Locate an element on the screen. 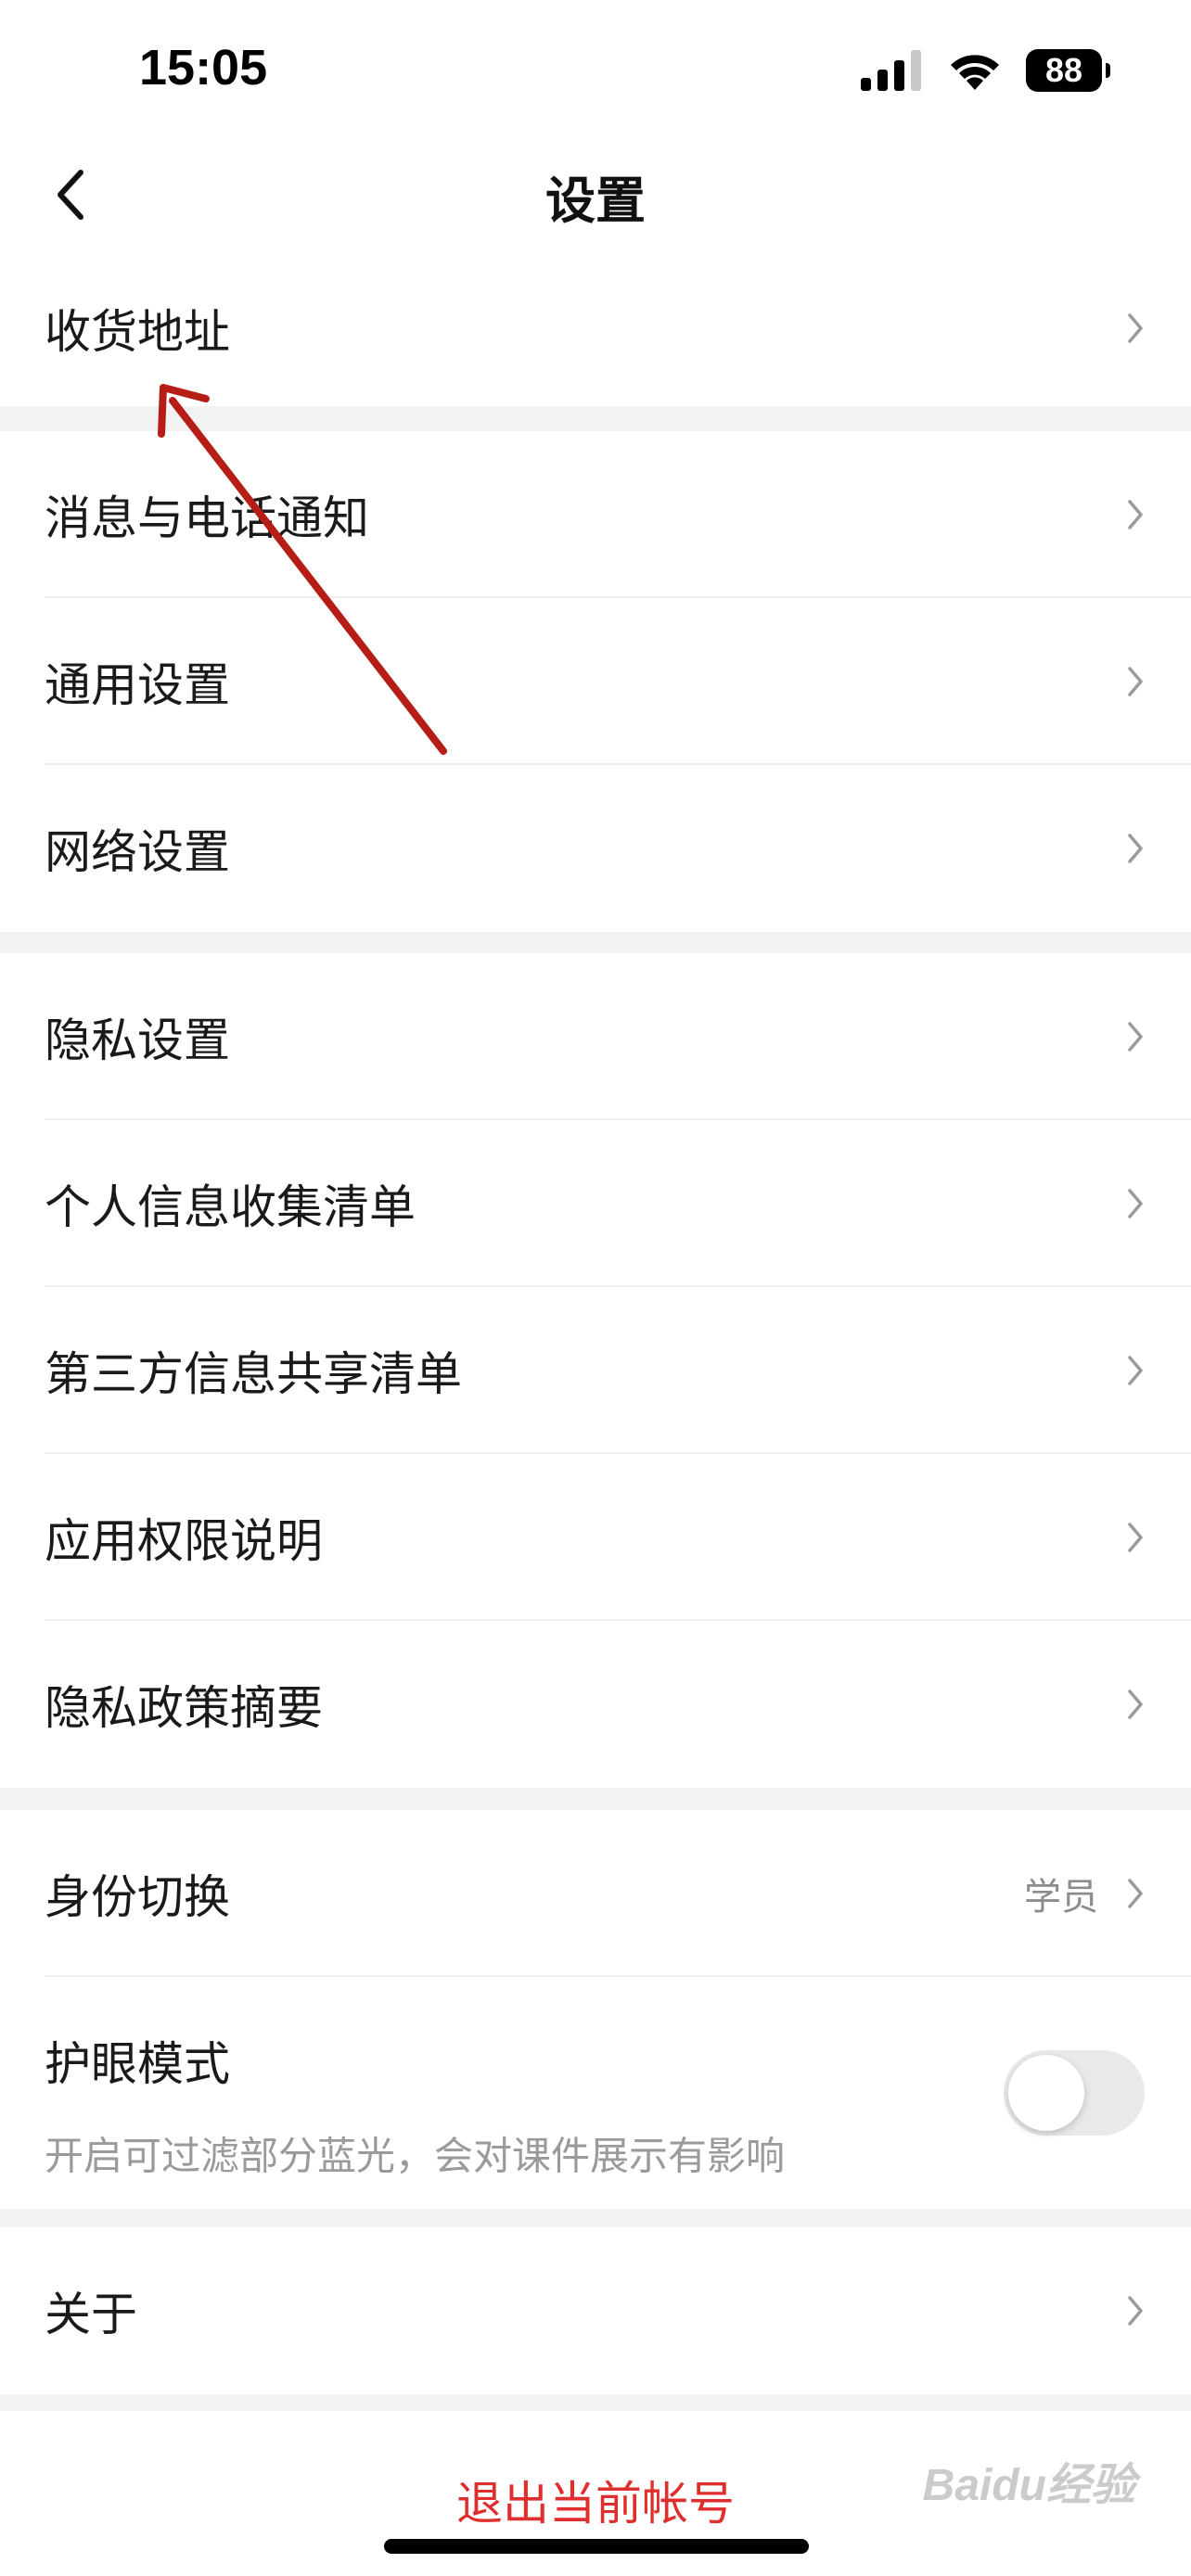 The width and height of the screenshot is (1191, 2576). settings-item-label: 护眼模式 is located at coordinates (137, 2064).